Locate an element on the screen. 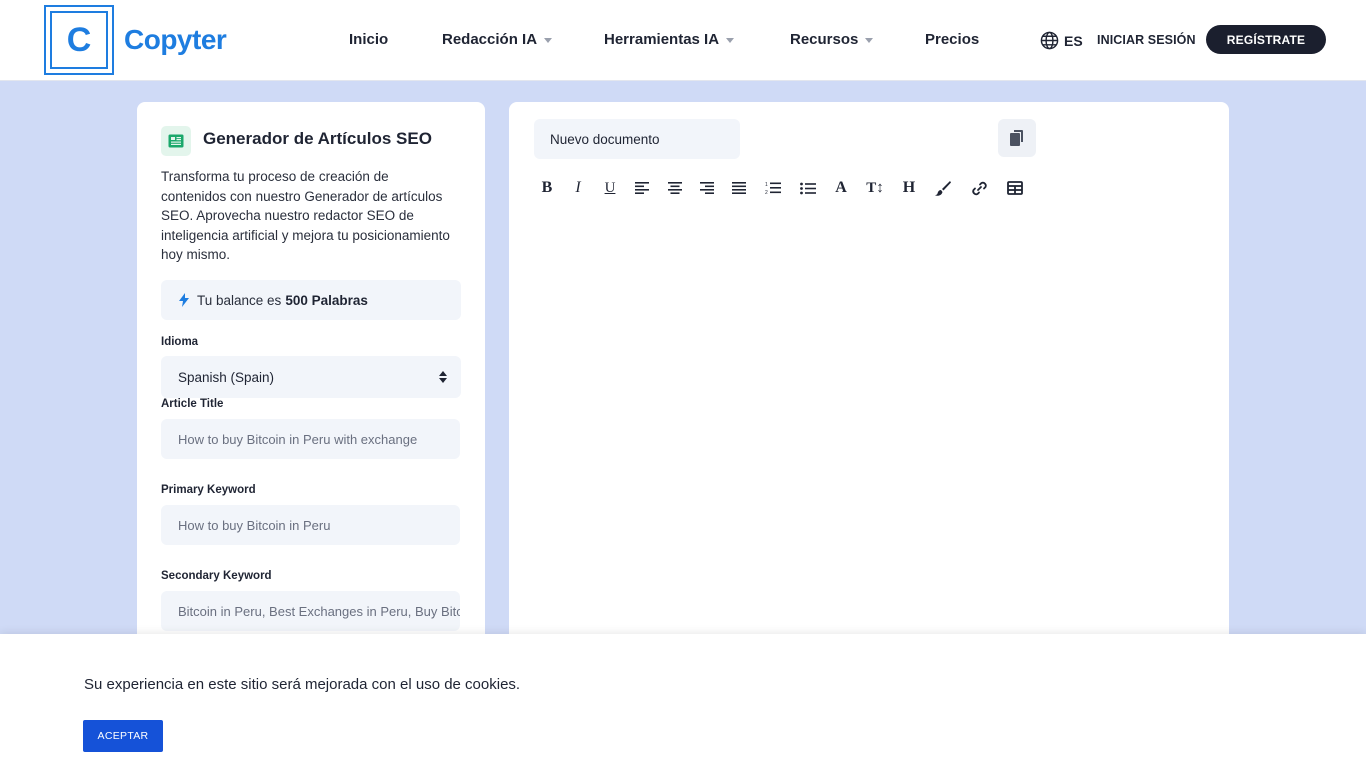 The width and height of the screenshot is (1366, 768). language-code: ES is located at coordinates (1073, 40).